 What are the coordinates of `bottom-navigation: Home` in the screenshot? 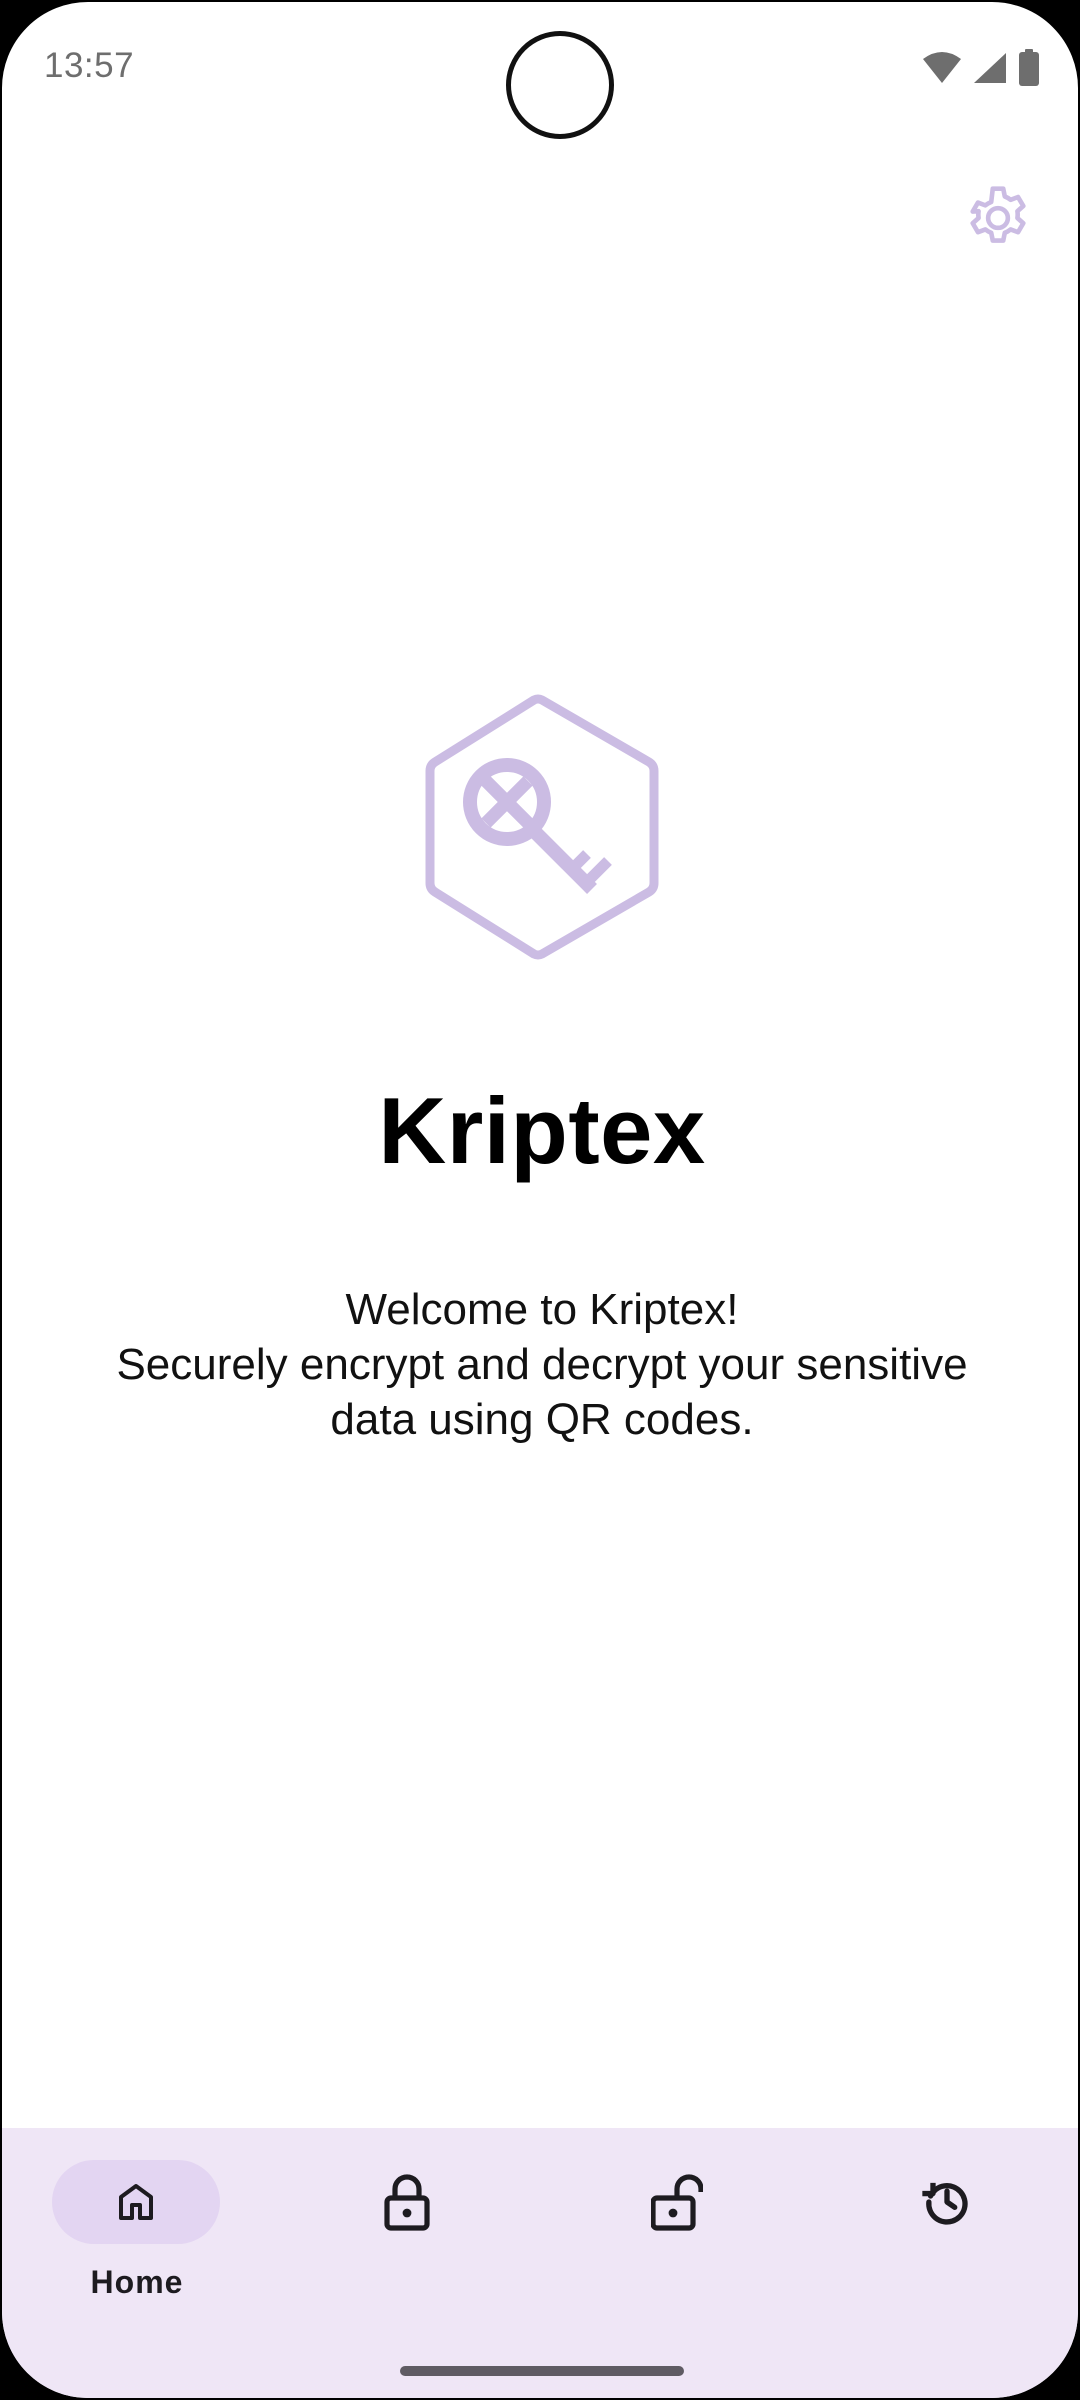 It's located at (540, 2263).